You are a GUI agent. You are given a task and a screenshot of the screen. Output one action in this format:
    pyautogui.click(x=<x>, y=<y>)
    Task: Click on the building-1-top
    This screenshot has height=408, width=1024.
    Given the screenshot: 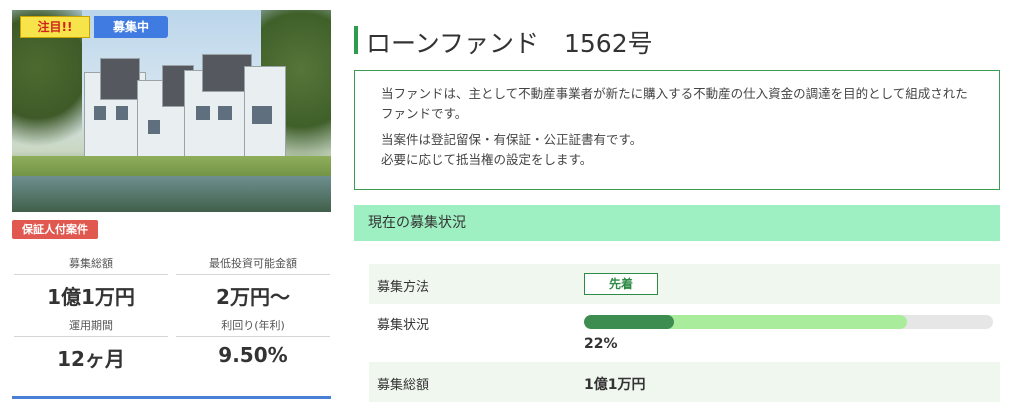 What is the action you would take?
    pyautogui.click(x=120, y=79)
    